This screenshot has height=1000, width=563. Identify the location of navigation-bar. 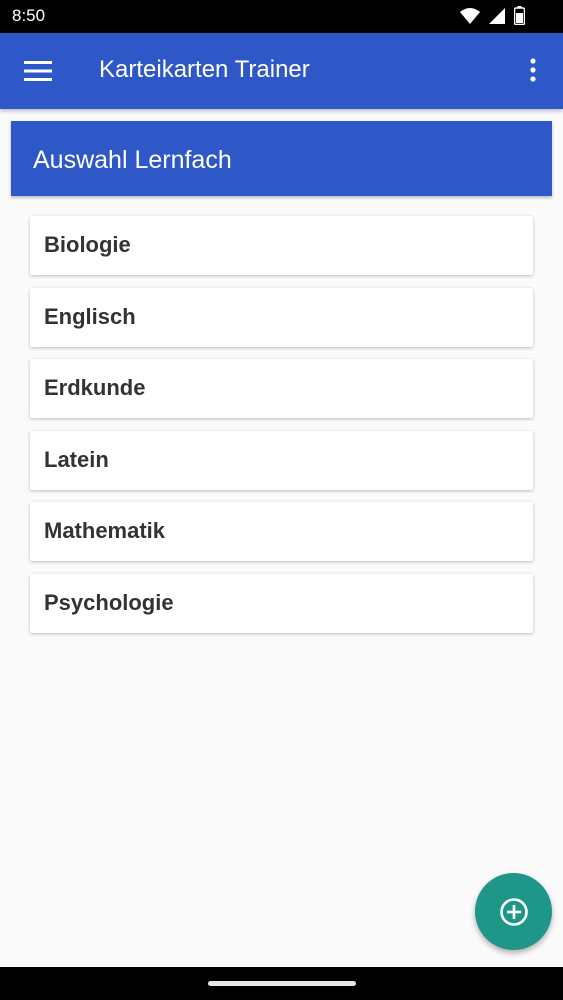
(281, 983).